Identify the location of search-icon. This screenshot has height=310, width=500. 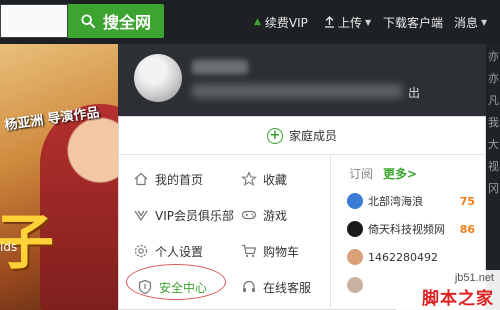
(88, 21).